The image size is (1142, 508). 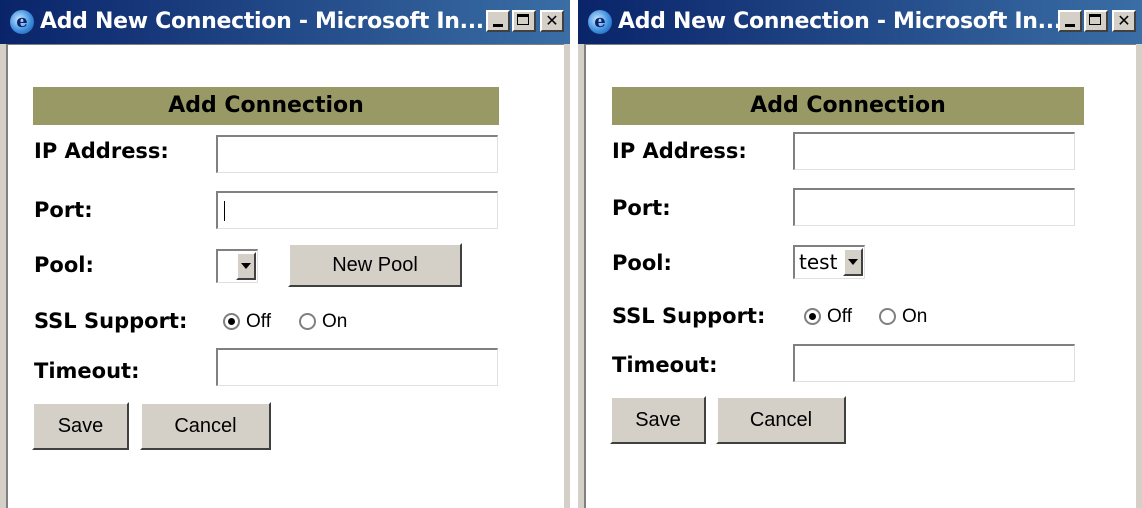 I want to click on pool-select: test, so click(x=829, y=262).